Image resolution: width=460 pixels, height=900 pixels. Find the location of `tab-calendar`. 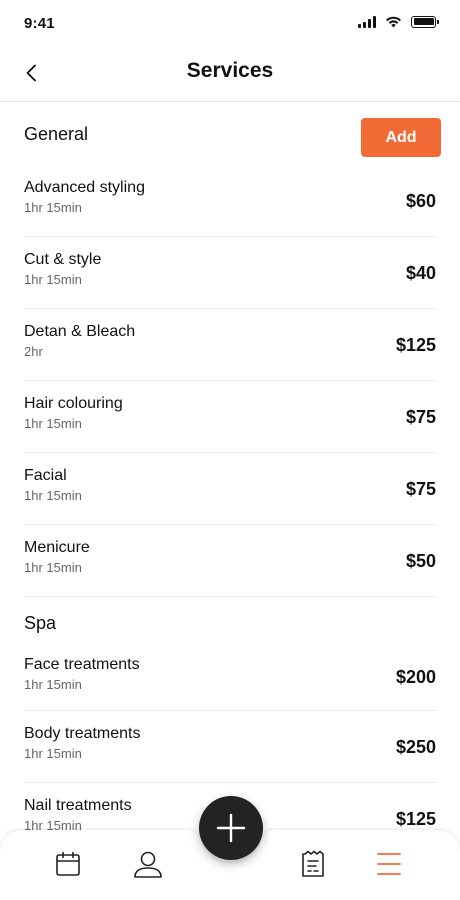

tab-calendar is located at coordinates (68, 864).